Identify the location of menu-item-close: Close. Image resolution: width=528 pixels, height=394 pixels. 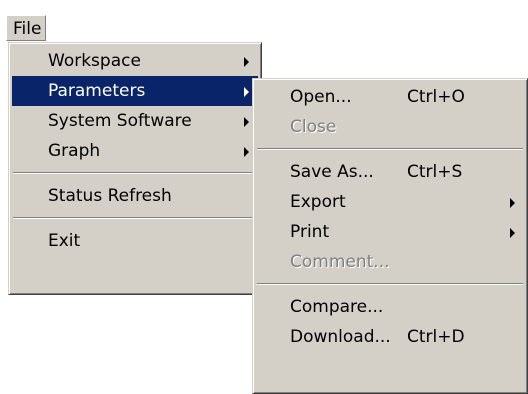
(390, 127).